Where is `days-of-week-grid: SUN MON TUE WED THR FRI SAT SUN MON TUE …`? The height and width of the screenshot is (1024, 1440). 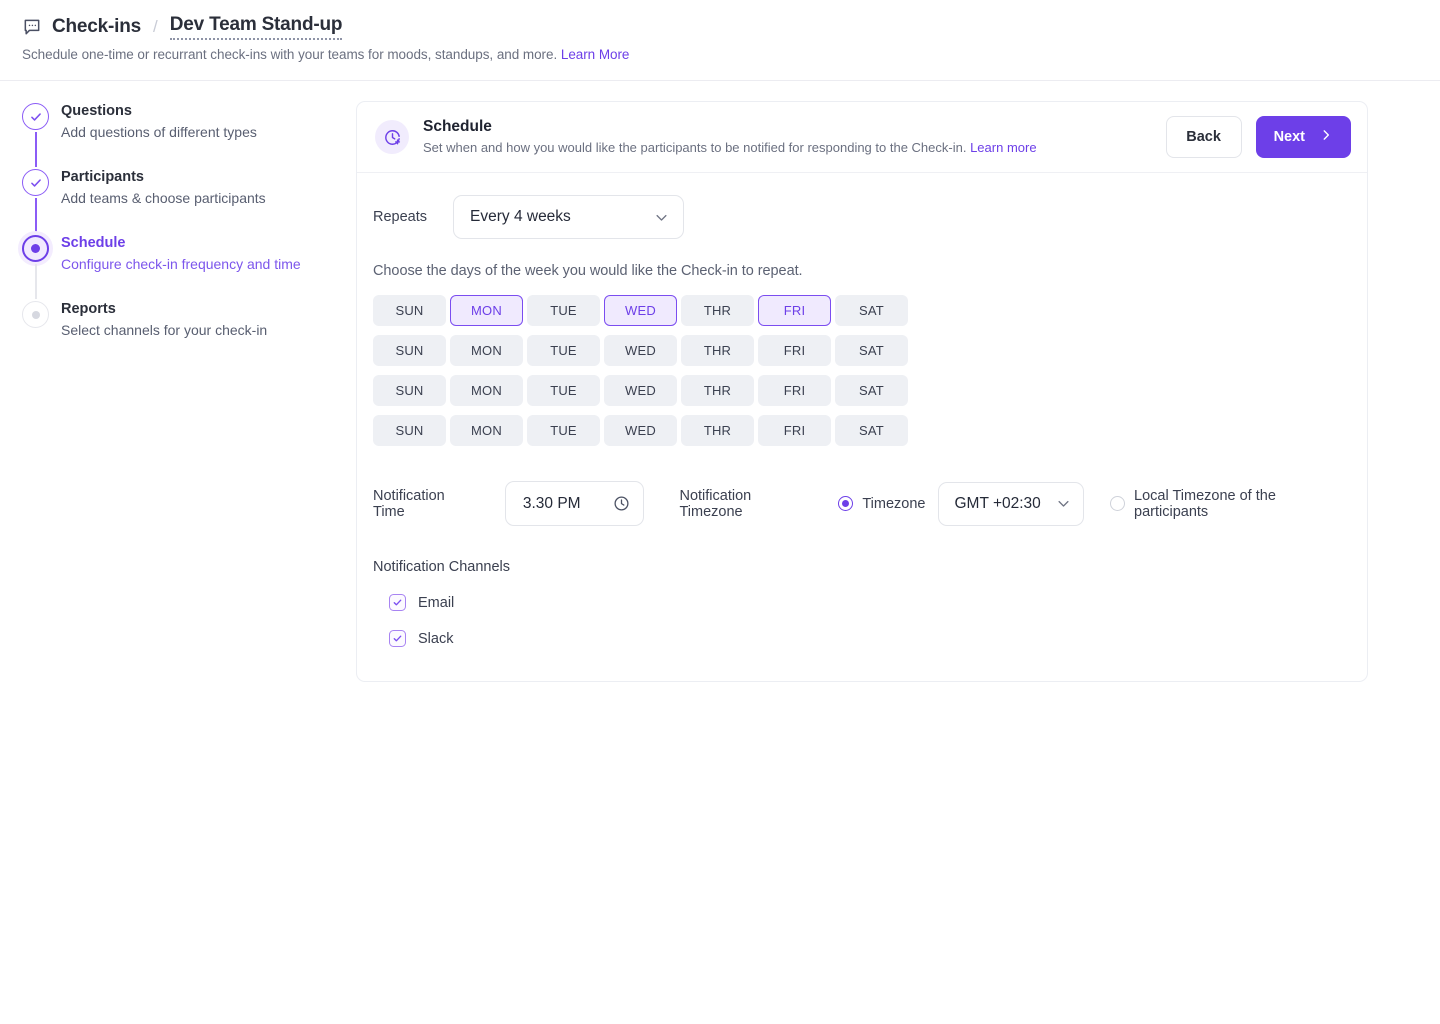 days-of-week-grid: SUN MON TUE WED THR FRI SAT SUN MON TUE … is located at coordinates (640, 370).